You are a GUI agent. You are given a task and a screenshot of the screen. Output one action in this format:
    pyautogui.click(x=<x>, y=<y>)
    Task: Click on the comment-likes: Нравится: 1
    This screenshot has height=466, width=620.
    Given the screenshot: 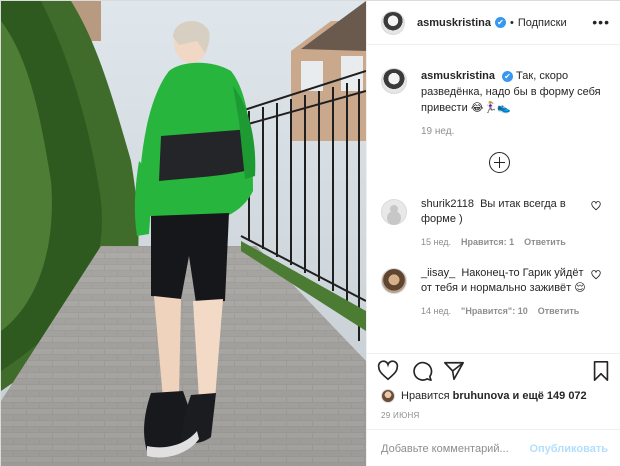 What is the action you would take?
    pyautogui.click(x=487, y=242)
    